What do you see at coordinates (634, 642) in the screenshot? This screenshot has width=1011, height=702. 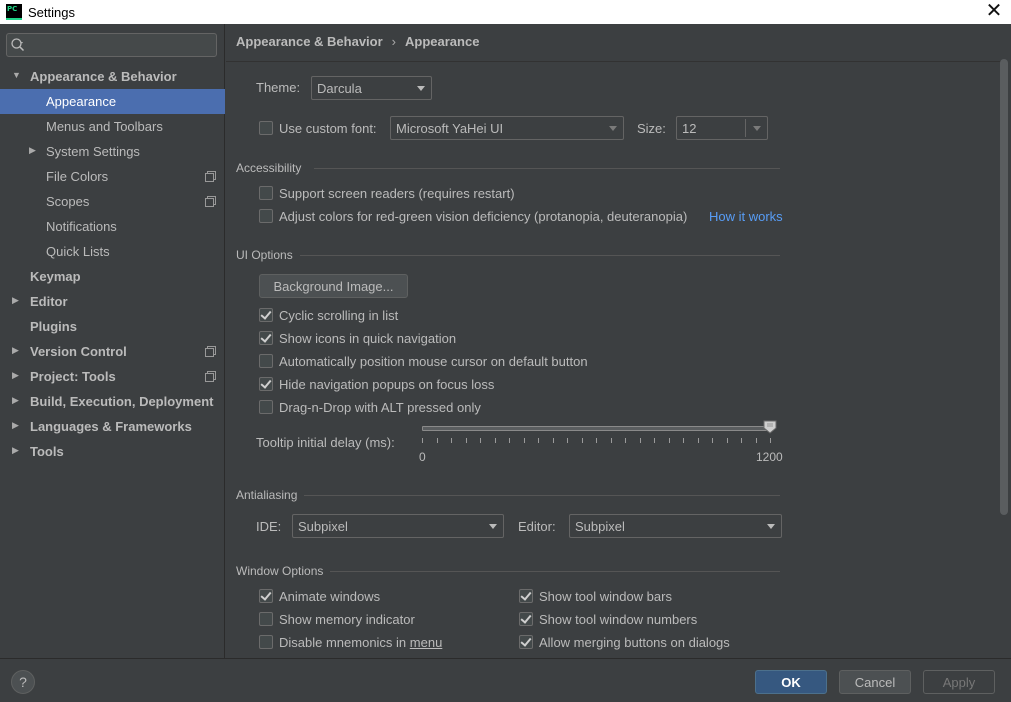 I see `option-label: Allow merging buttons on dialogs` at bounding box center [634, 642].